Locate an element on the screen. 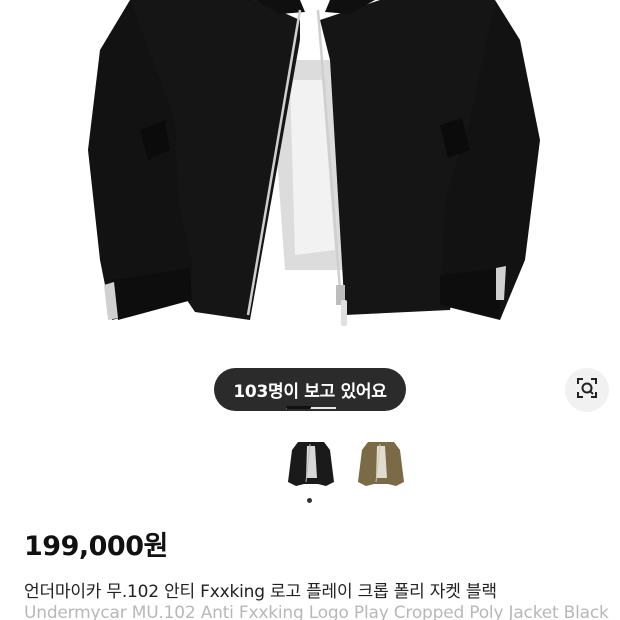 The width and height of the screenshot is (620, 620). thumbnail-khaki is located at coordinates (381, 461).